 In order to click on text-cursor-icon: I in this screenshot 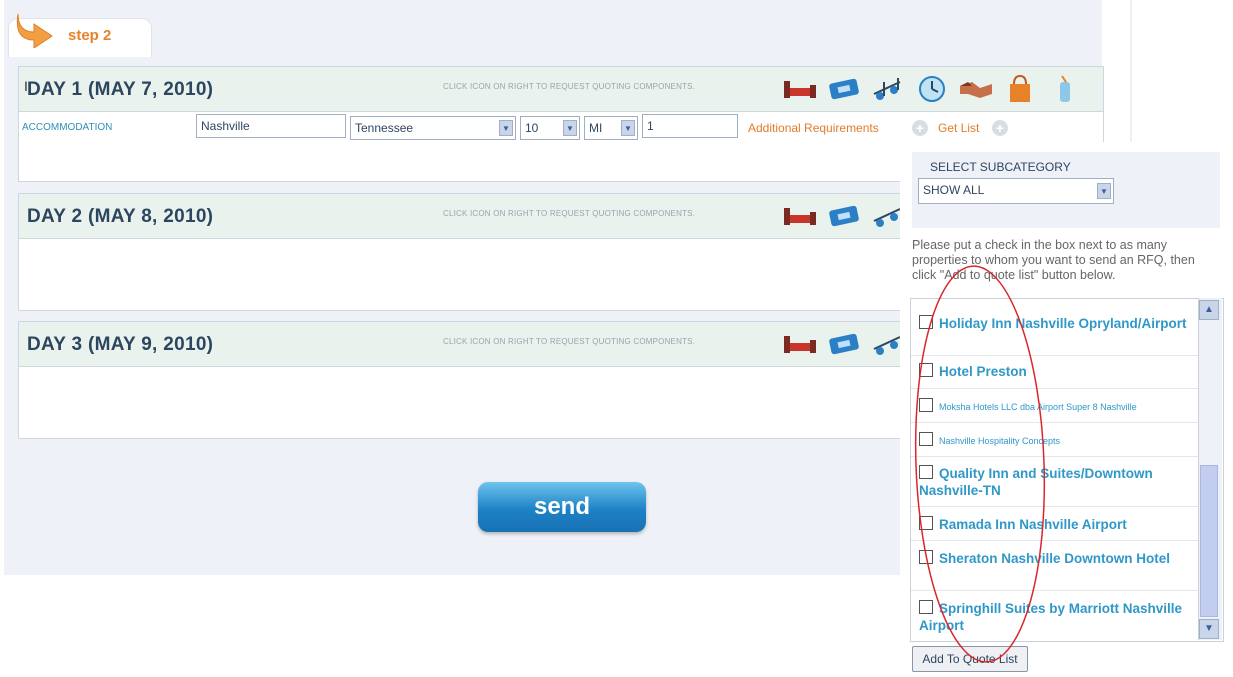, I will do `click(26, 86)`.